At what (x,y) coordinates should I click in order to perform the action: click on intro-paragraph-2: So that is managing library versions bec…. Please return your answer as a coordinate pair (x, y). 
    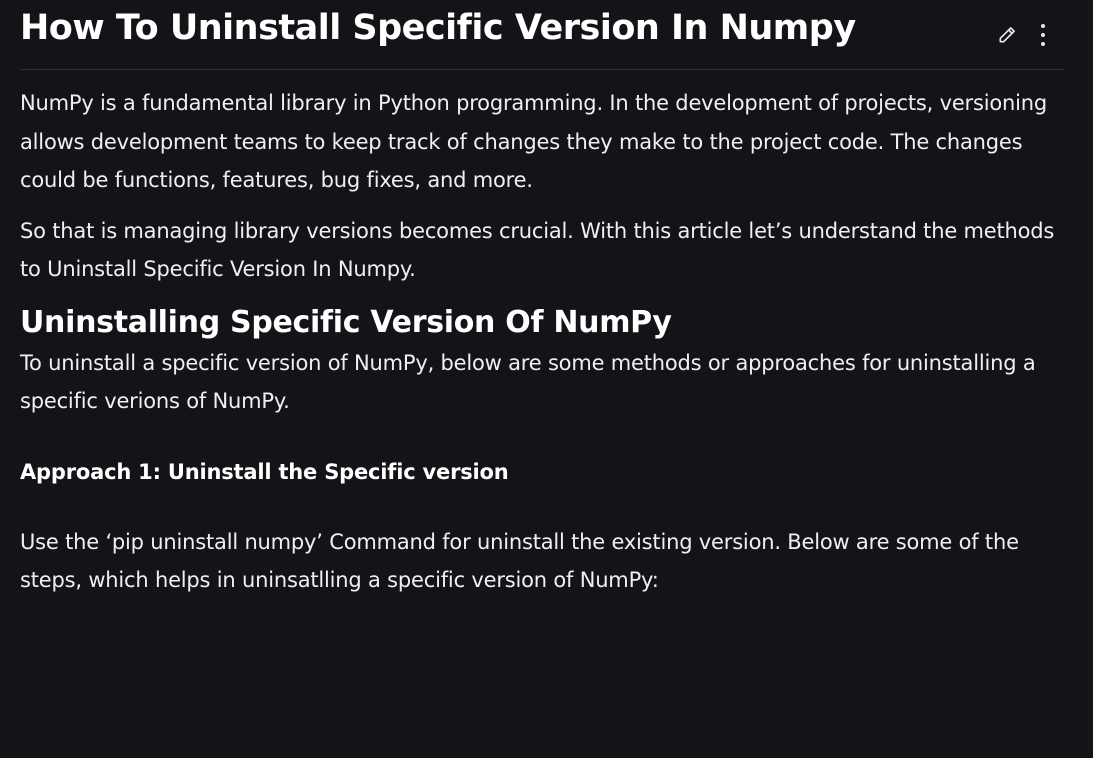
    Looking at the image, I should click on (537, 250).